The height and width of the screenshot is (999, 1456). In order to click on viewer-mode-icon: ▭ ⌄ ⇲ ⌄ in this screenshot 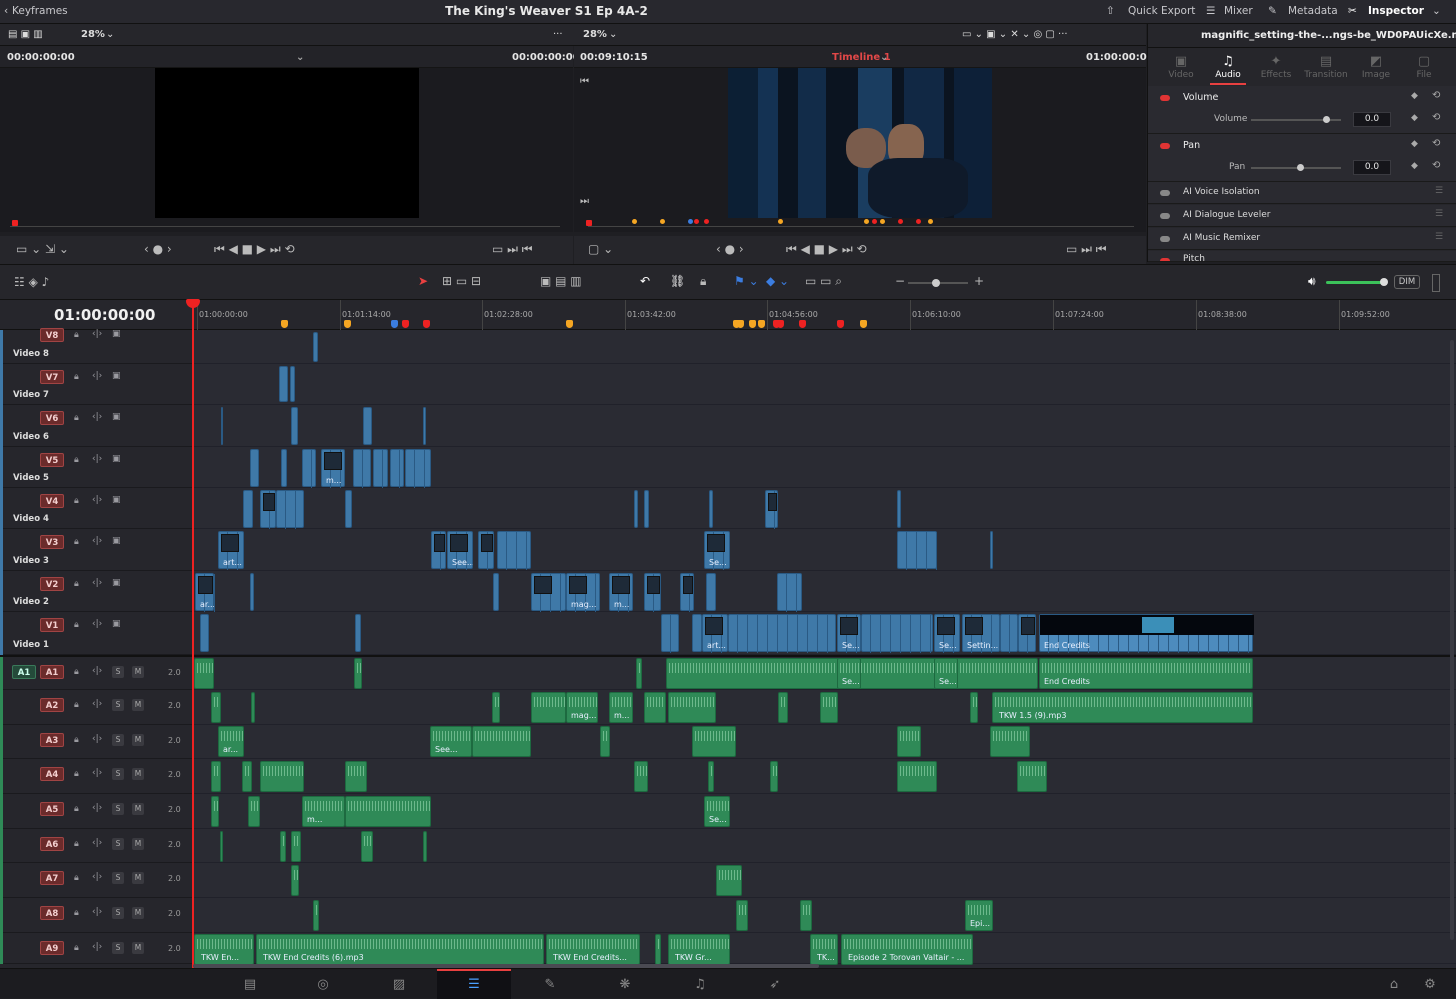, I will do `click(42, 249)`.